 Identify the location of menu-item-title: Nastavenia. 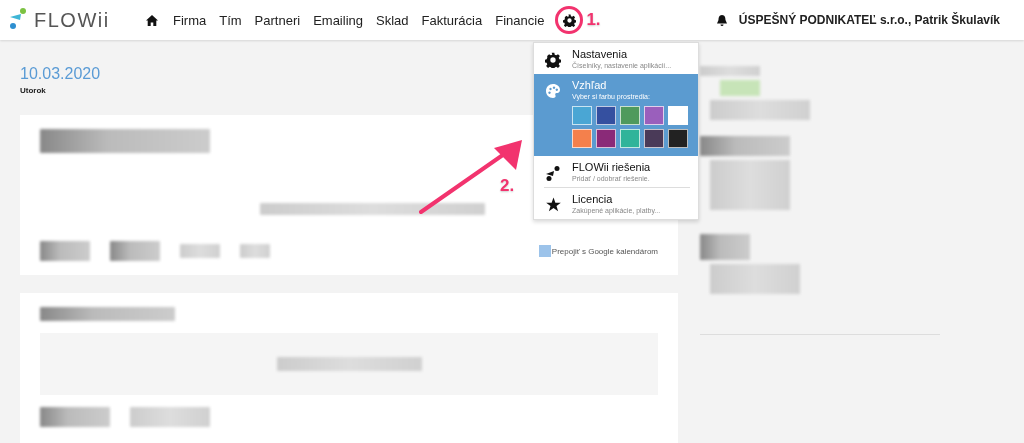
(600, 54).